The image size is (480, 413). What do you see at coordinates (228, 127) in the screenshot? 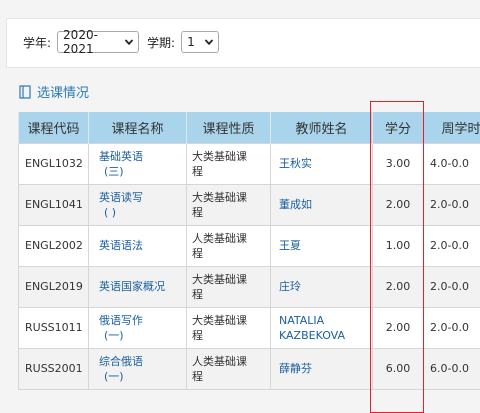
I see `header-course-type: 课程性质` at bounding box center [228, 127].